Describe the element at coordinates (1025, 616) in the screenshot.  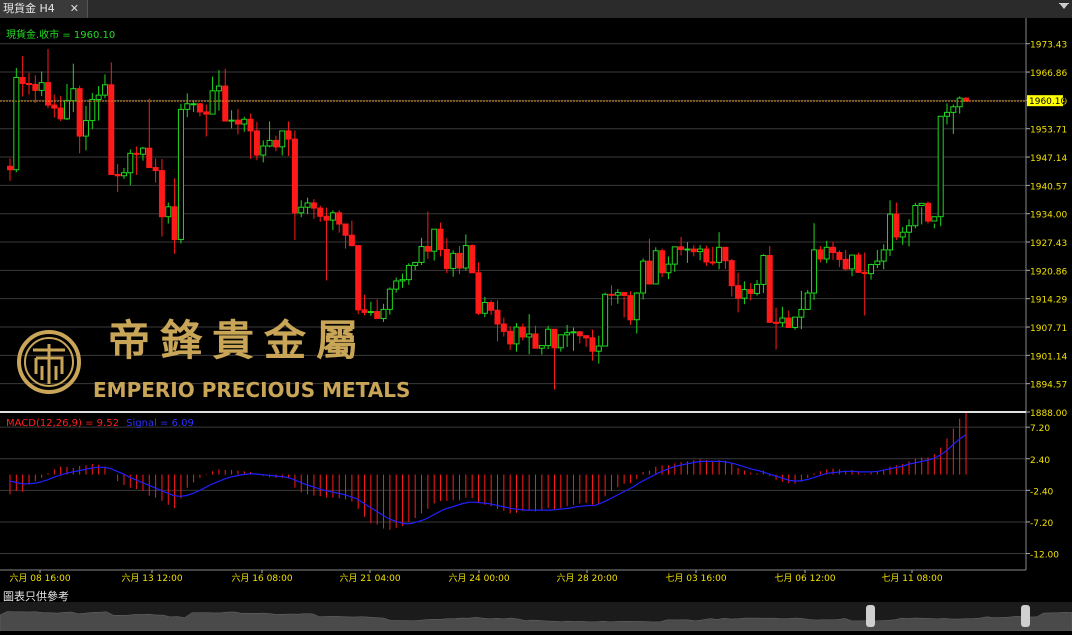
I see `navigator-right-handle` at that location.